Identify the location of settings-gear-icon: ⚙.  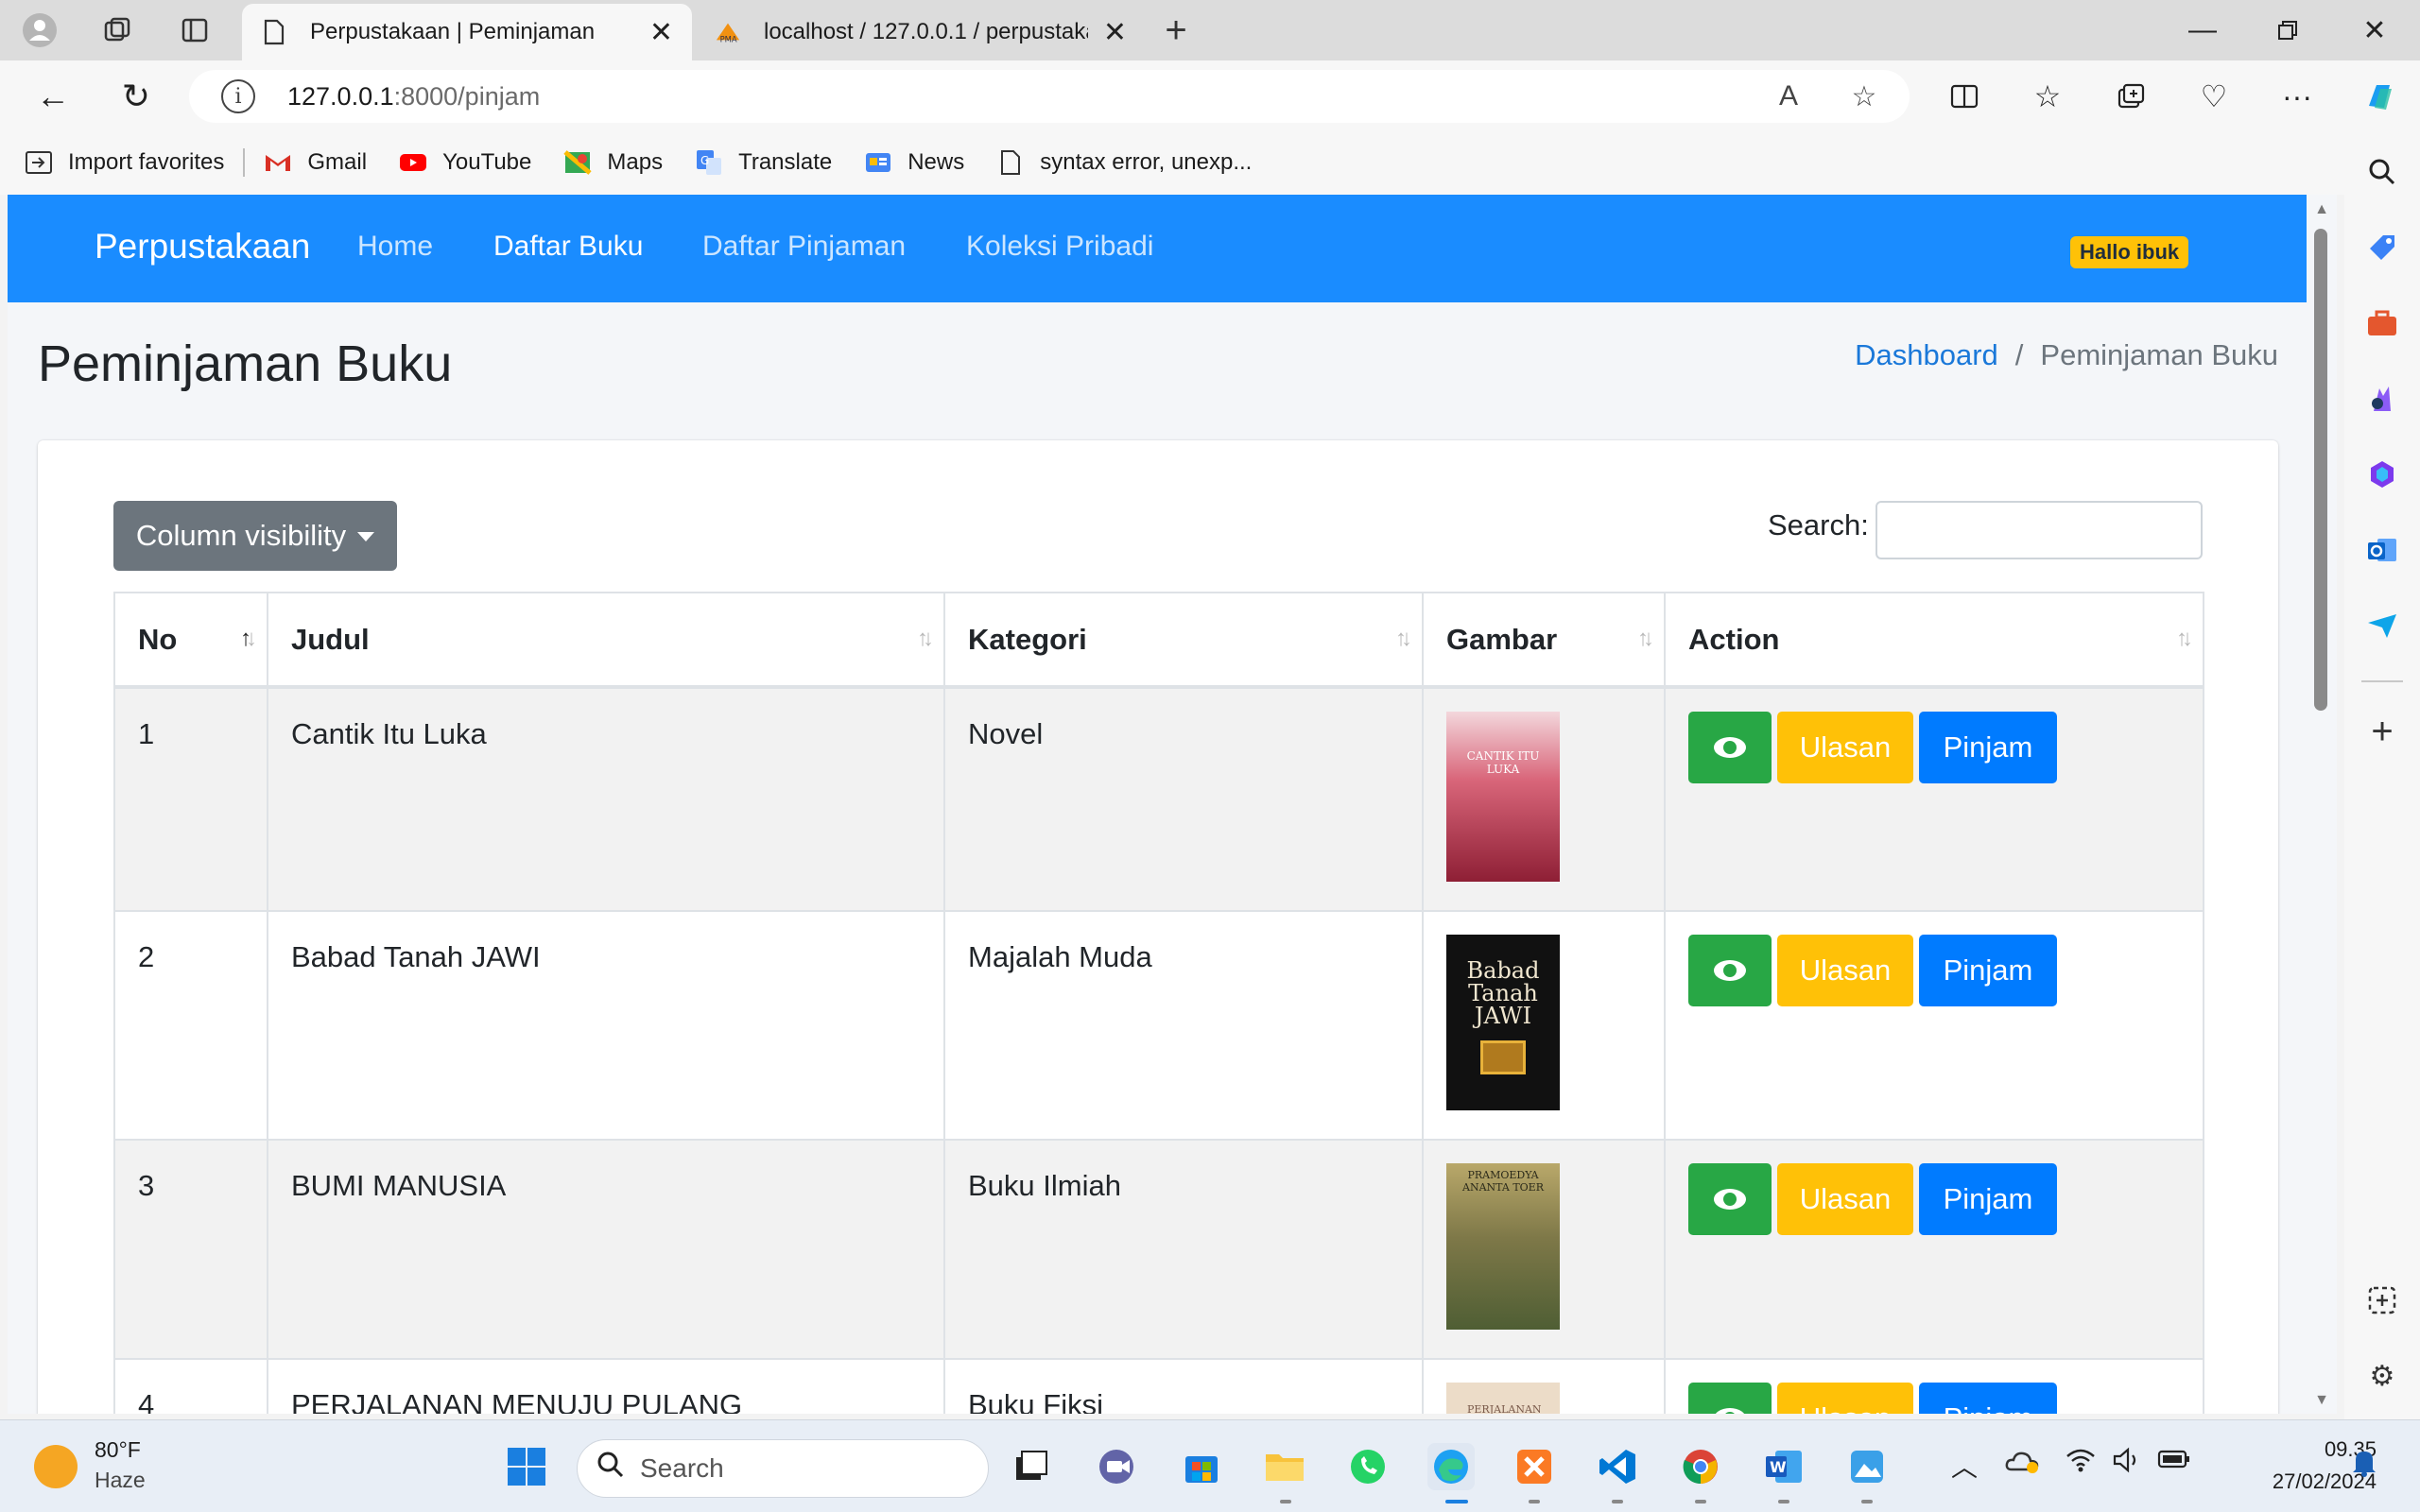
(2382, 1376).